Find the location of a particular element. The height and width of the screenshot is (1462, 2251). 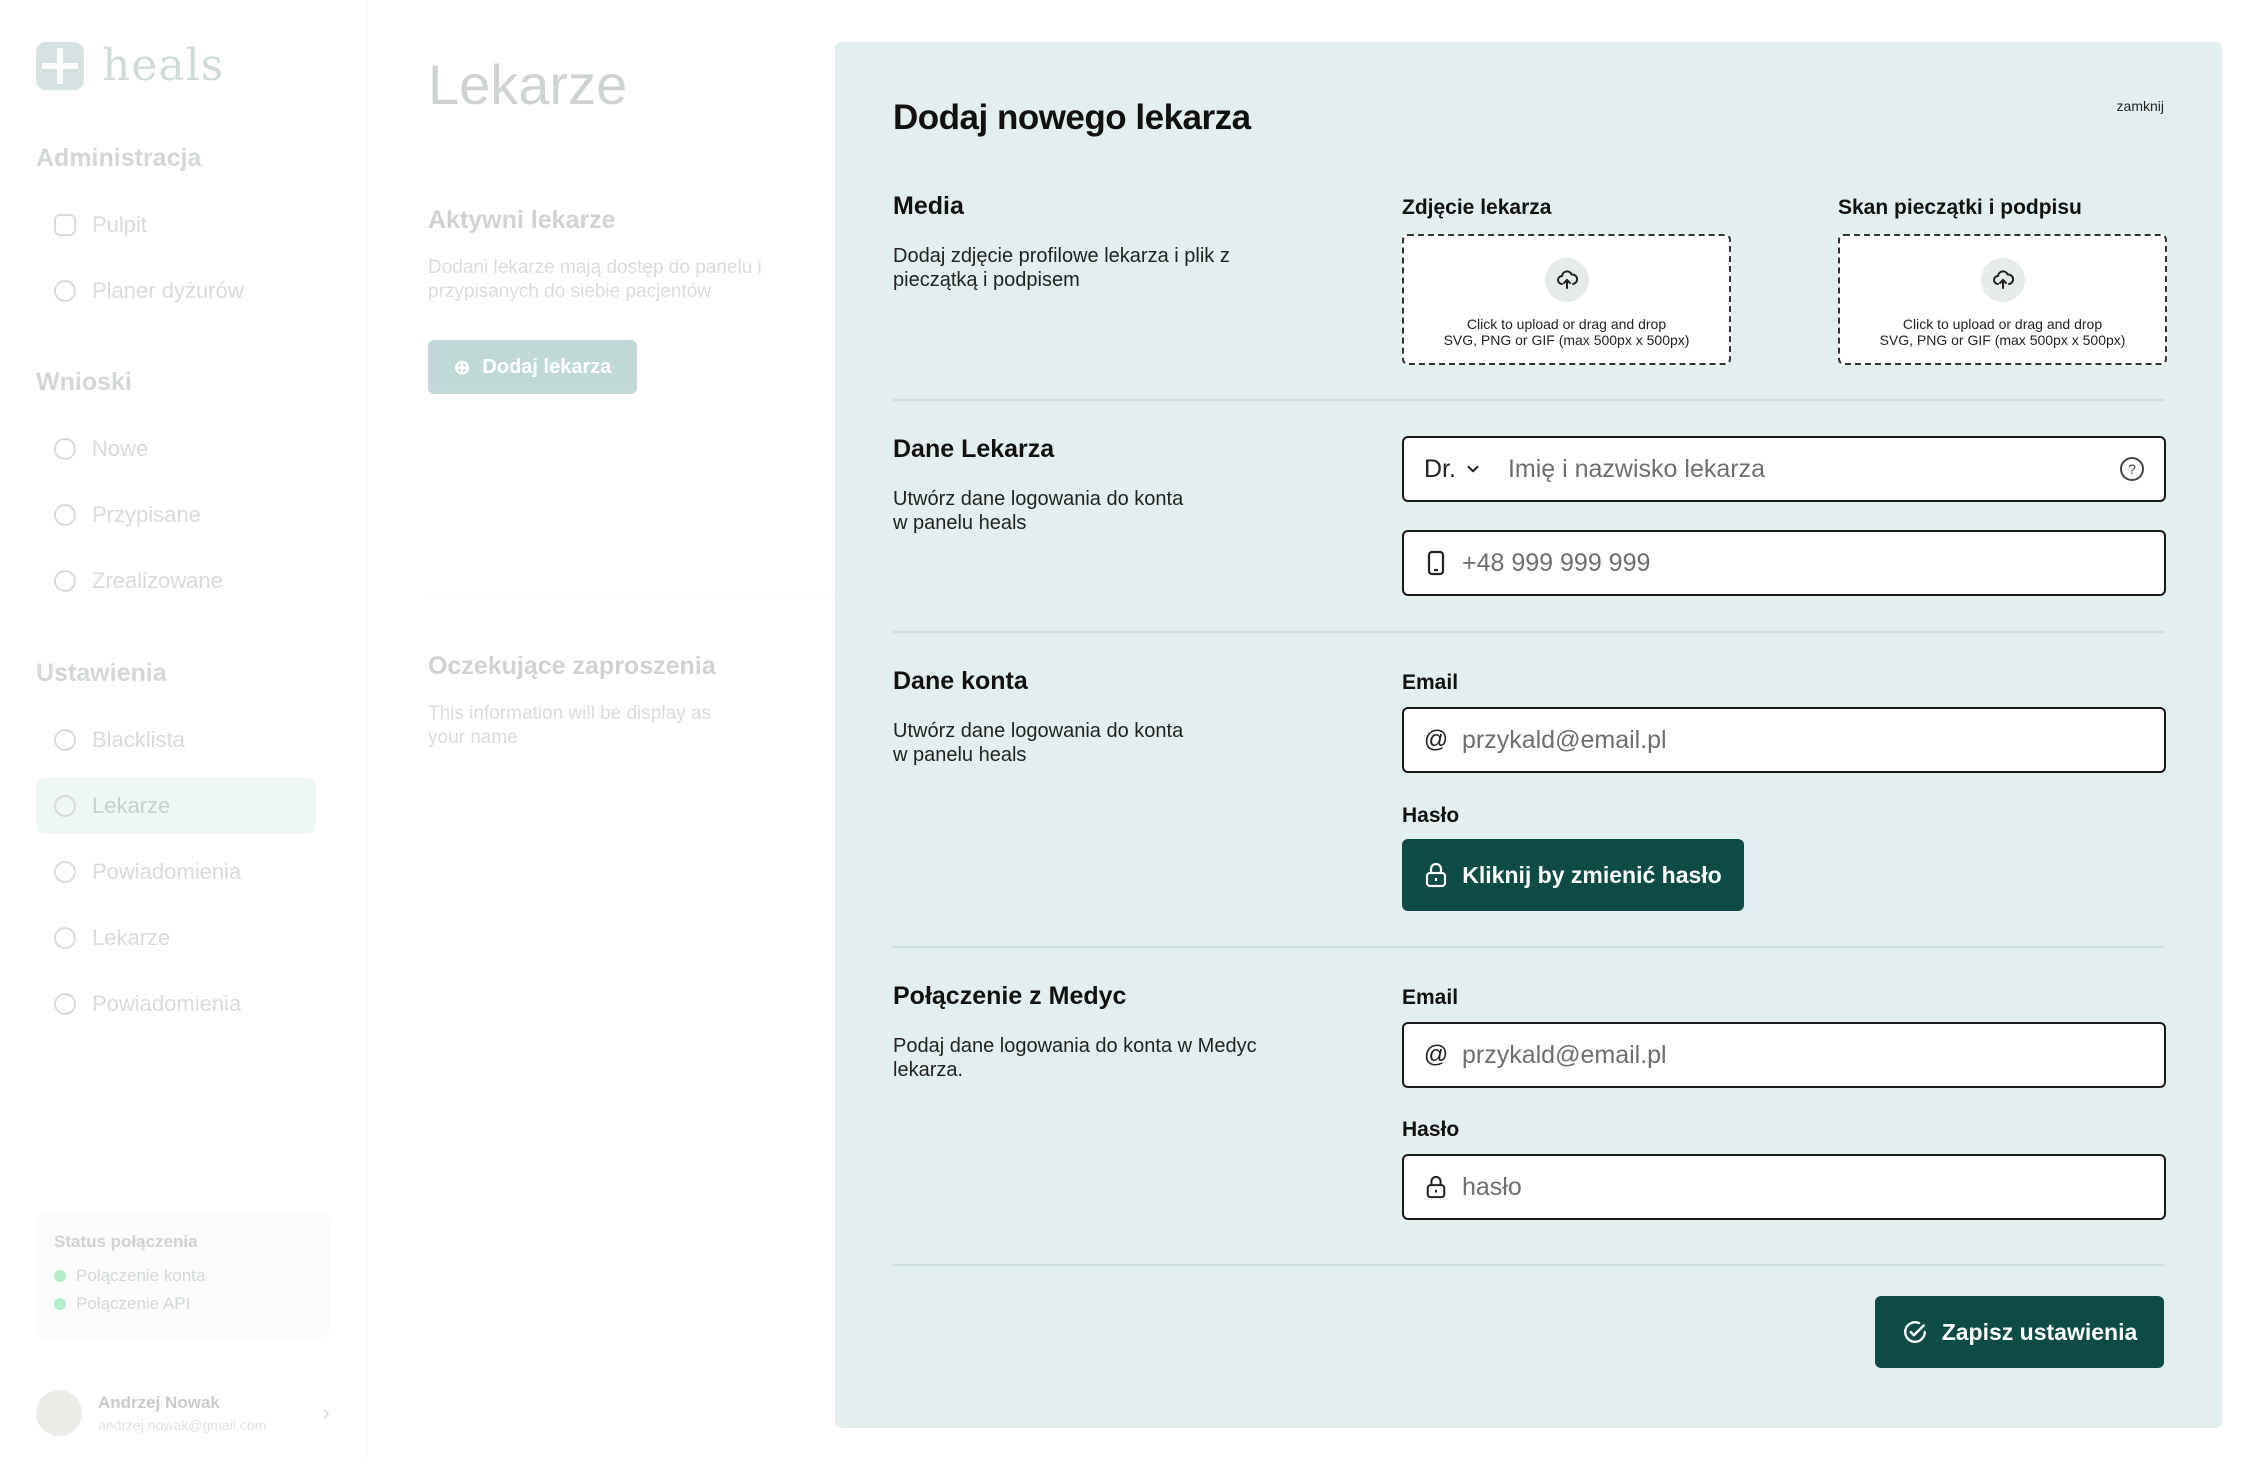

sidebar-item-label: Pulpit is located at coordinates (120, 224).